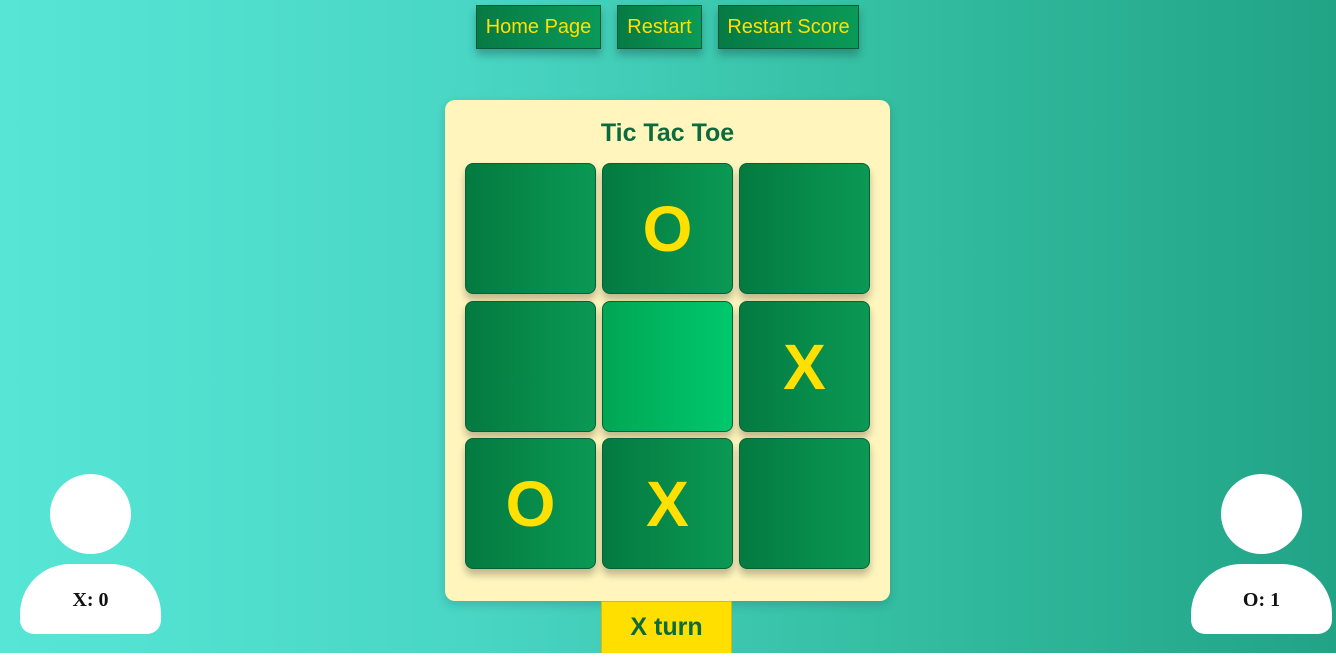 This screenshot has width=1336, height=657. What do you see at coordinates (804, 366) in the screenshot?
I see `board-cell-6: X` at bounding box center [804, 366].